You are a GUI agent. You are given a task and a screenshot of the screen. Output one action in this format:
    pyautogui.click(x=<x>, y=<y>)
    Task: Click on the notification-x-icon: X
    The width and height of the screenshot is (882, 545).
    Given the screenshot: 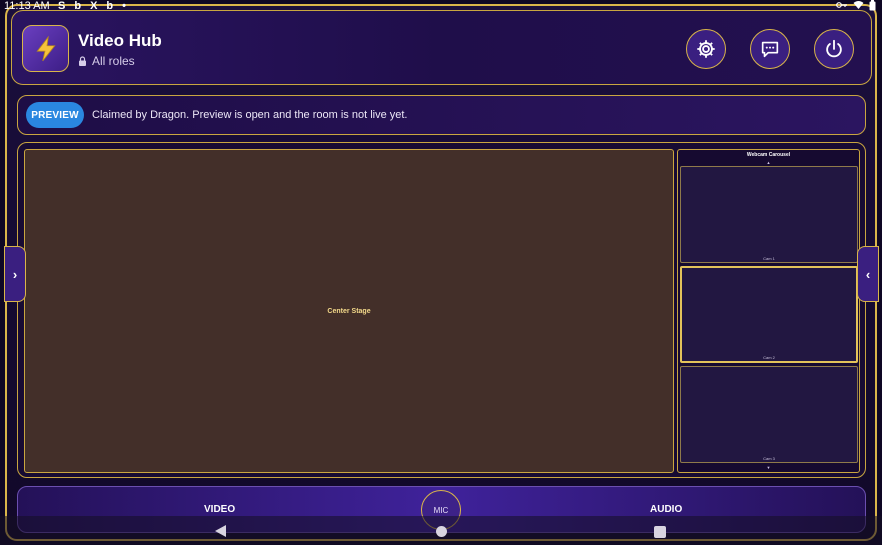 What is the action you would take?
    pyautogui.click(x=94, y=6)
    